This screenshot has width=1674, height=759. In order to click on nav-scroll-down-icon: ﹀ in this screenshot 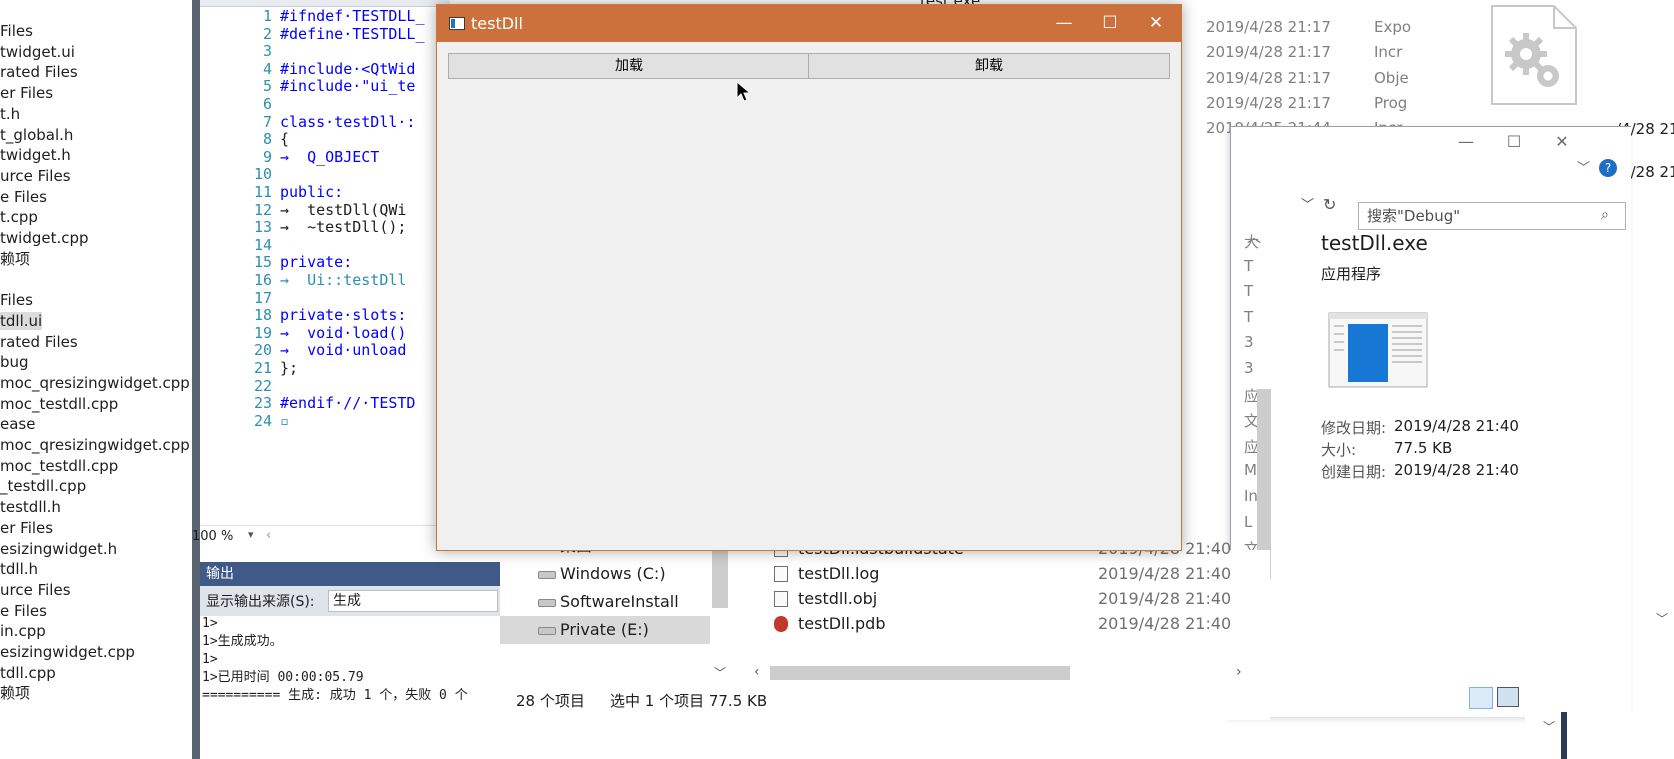, I will do `click(720, 672)`.